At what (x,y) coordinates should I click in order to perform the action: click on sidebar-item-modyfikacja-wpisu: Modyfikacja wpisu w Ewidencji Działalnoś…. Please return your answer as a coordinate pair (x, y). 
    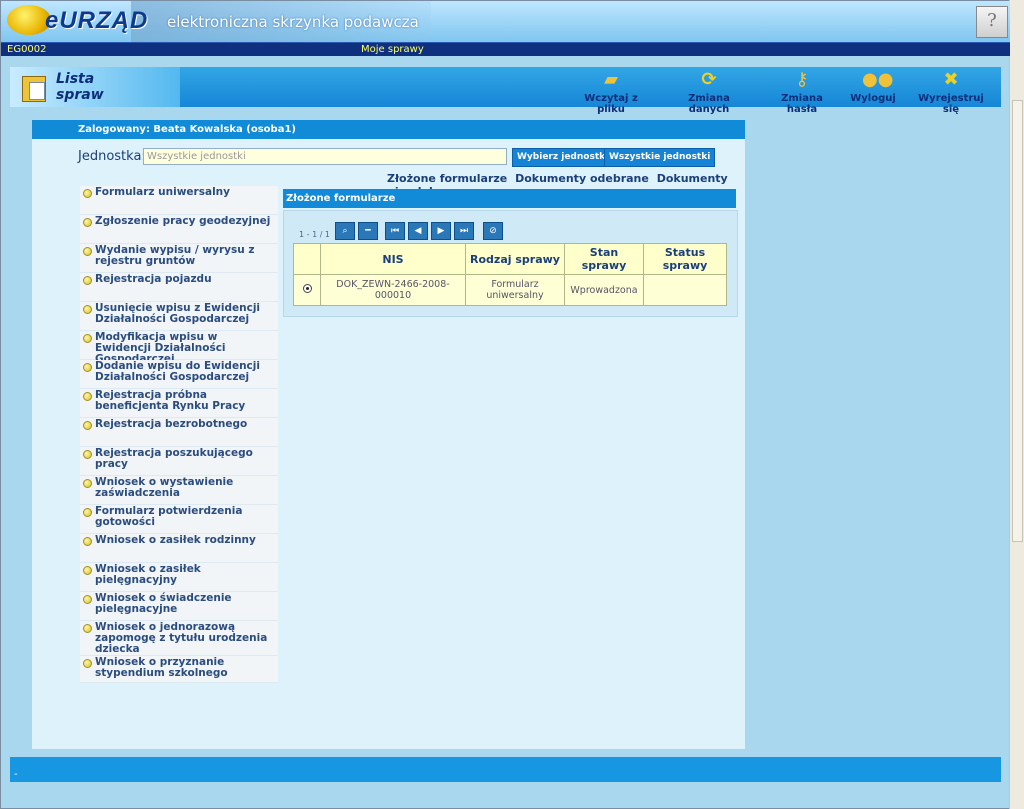
    Looking at the image, I should click on (179, 348).